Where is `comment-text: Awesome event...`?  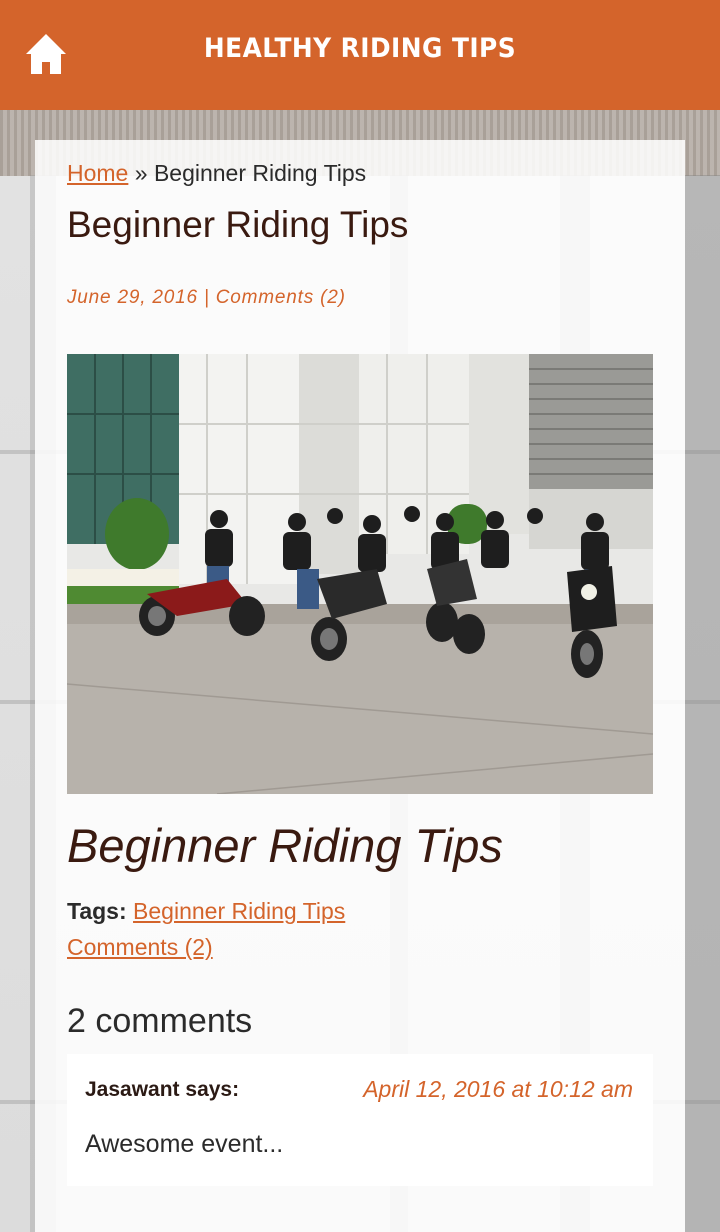
comment-text: Awesome event... is located at coordinates (184, 1144).